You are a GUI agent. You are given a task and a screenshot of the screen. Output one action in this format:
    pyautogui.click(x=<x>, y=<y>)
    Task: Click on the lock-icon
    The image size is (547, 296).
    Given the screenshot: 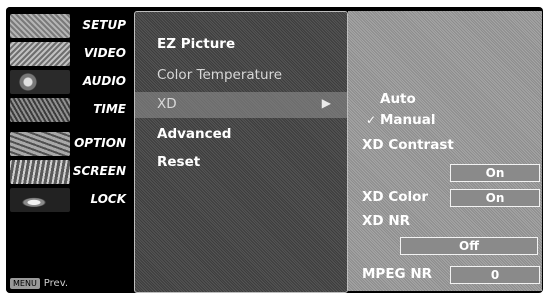 What is the action you would take?
    pyautogui.click(x=40, y=200)
    